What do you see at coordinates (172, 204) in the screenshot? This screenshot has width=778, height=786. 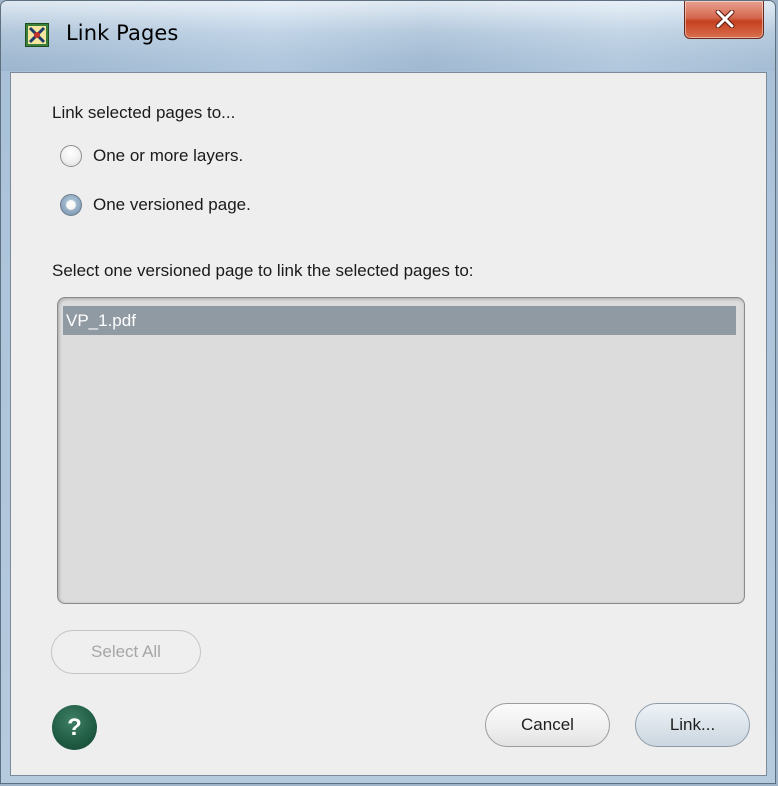 I see `radio-label-versioned-page: One versioned page.` at bounding box center [172, 204].